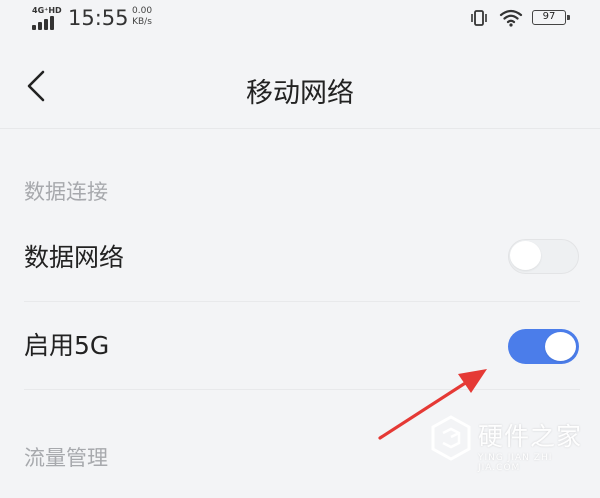 The height and width of the screenshot is (498, 600). Describe the element at coordinates (67, 345) in the screenshot. I see `setting-label-enable-5g: 启用5G` at that location.